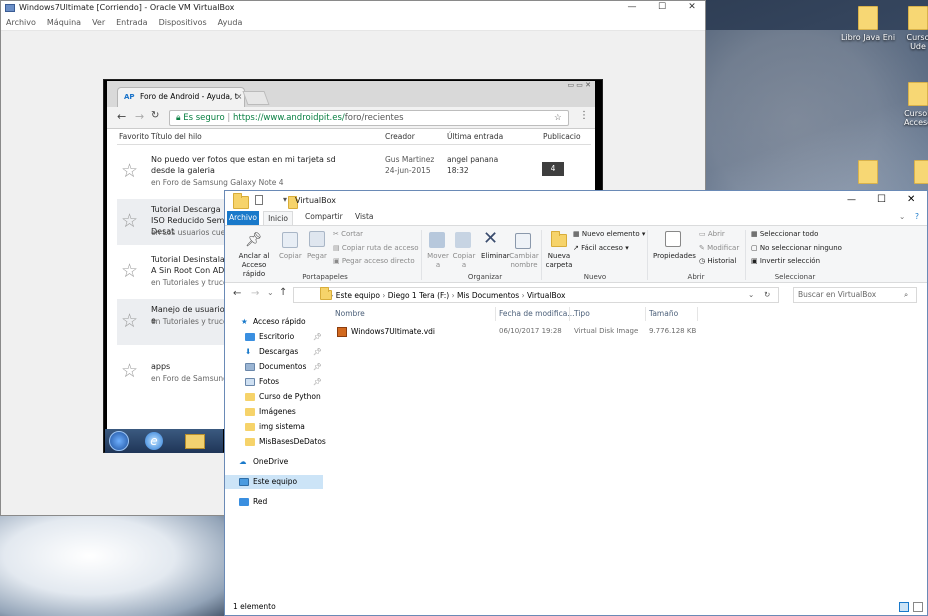  What do you see at coordinates (350, 313) in the screenshot?
I see `column-nombre: Nombre` at bounding box center [350, 313].